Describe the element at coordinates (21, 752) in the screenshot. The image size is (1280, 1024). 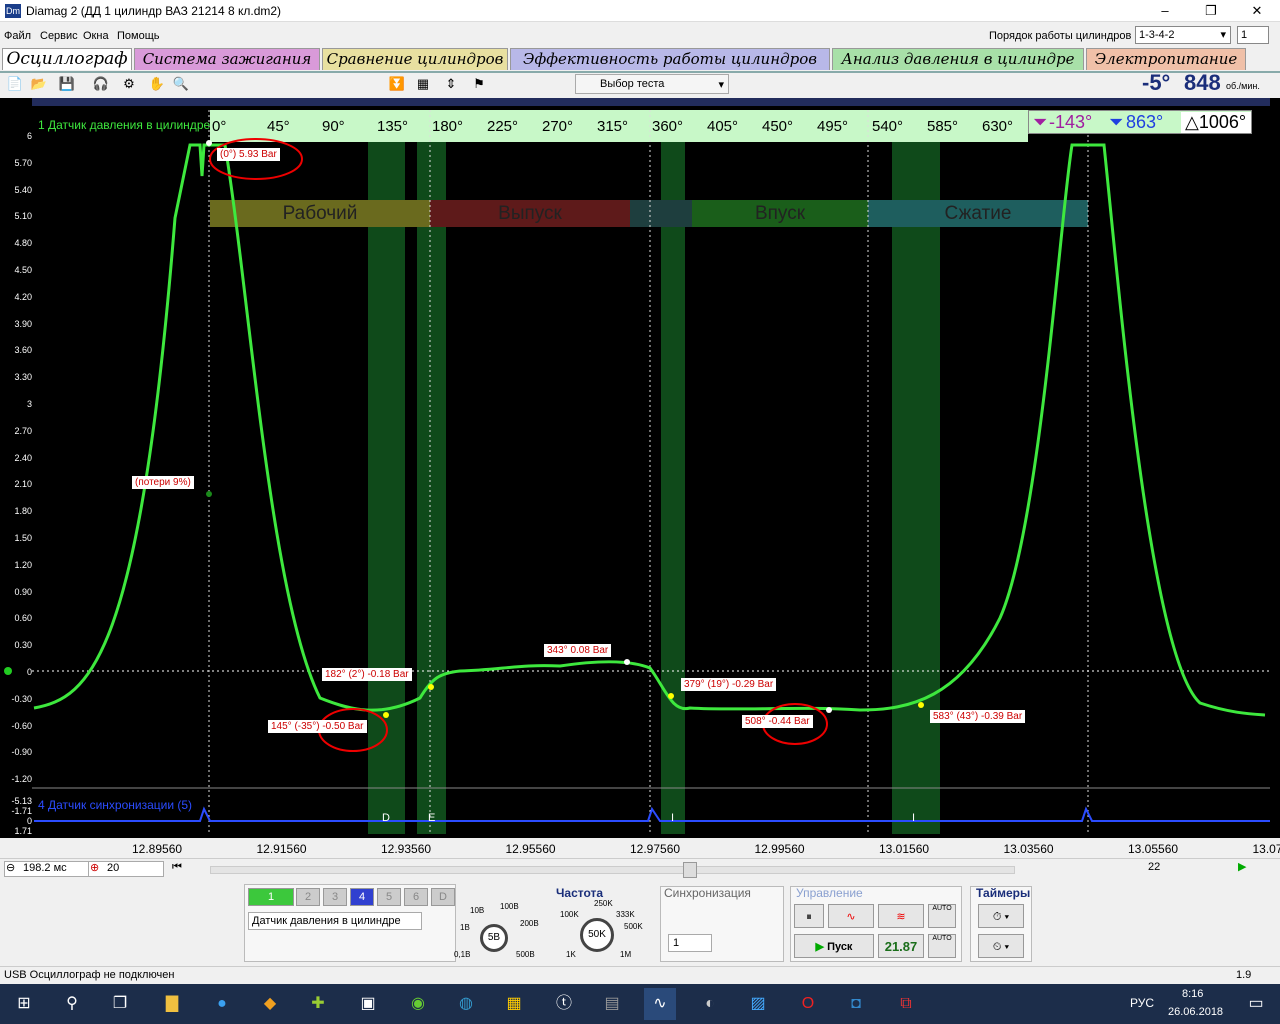
I see `y-tick-label: -0.90` at that location.